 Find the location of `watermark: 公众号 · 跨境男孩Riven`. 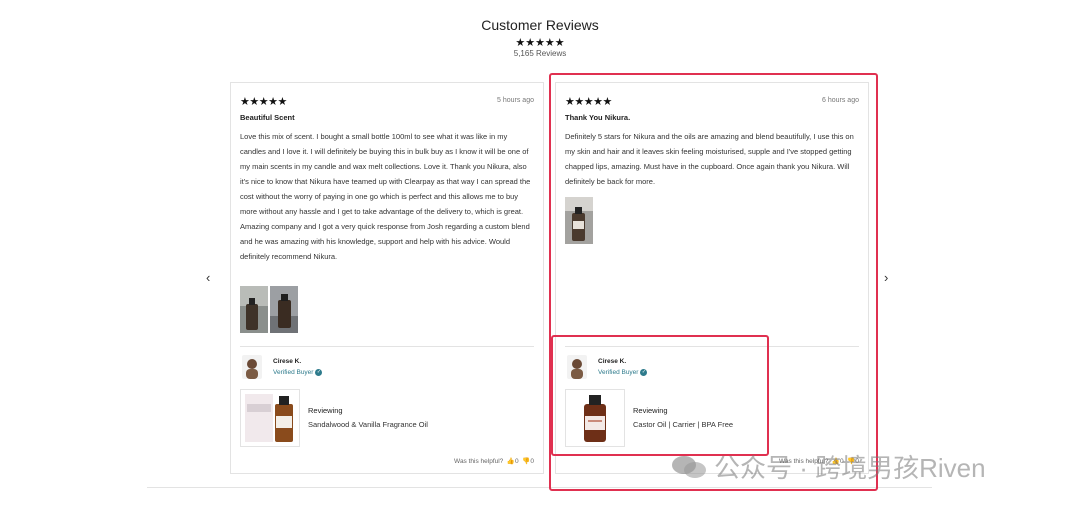

watermark: 公众号 · 跨境男孩Riven is located at coordinates (828, 466).